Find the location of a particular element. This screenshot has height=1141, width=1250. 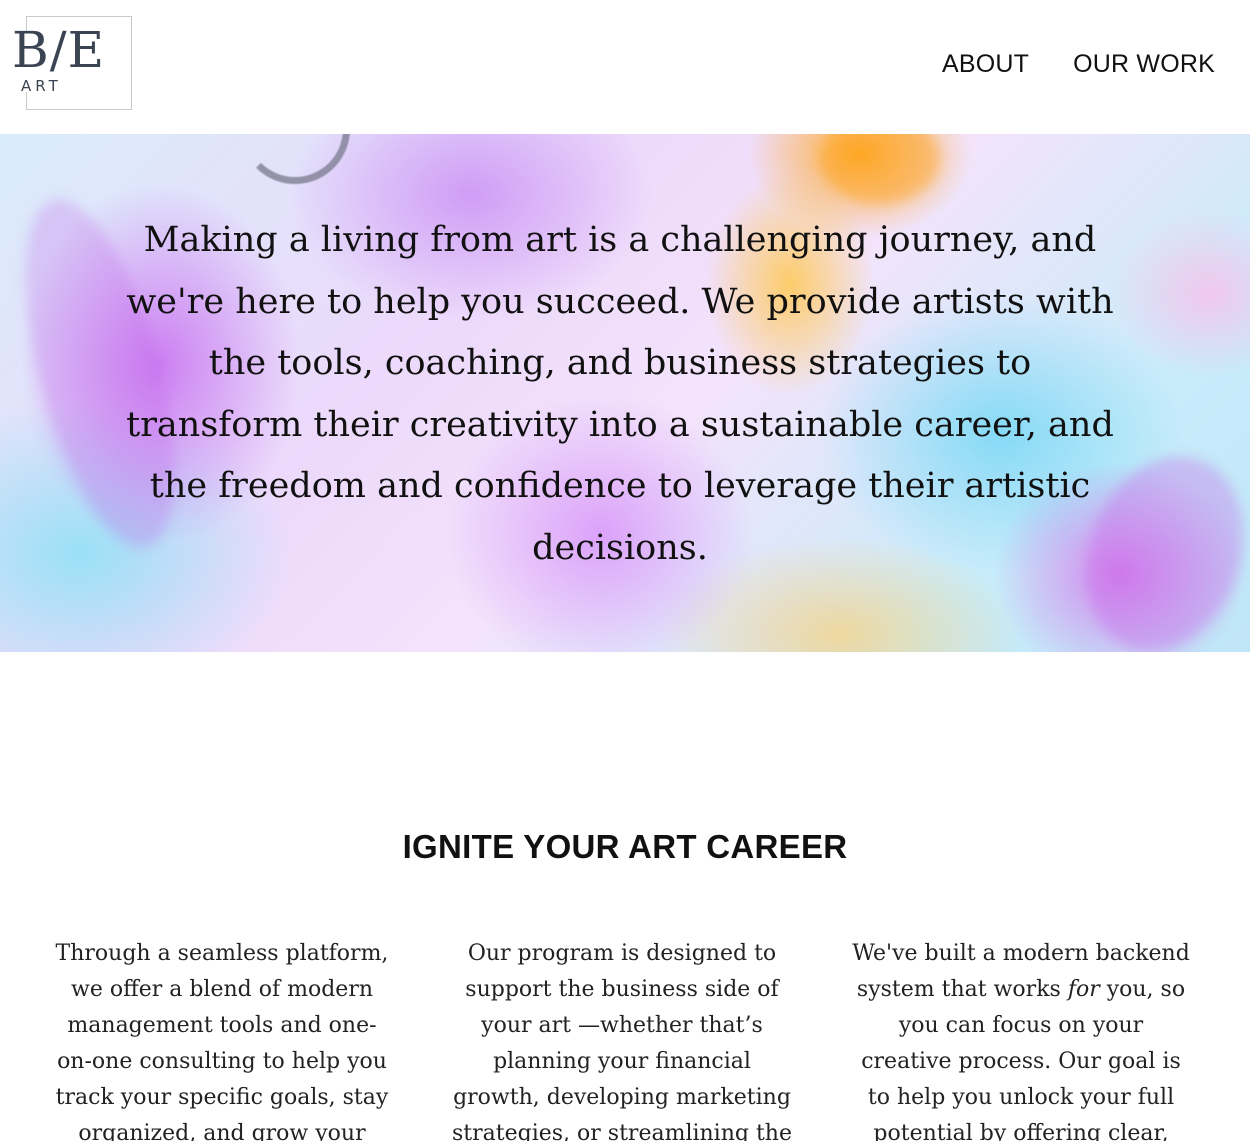

feature-column-emphasis: for is located at coordinates (1083, 989).